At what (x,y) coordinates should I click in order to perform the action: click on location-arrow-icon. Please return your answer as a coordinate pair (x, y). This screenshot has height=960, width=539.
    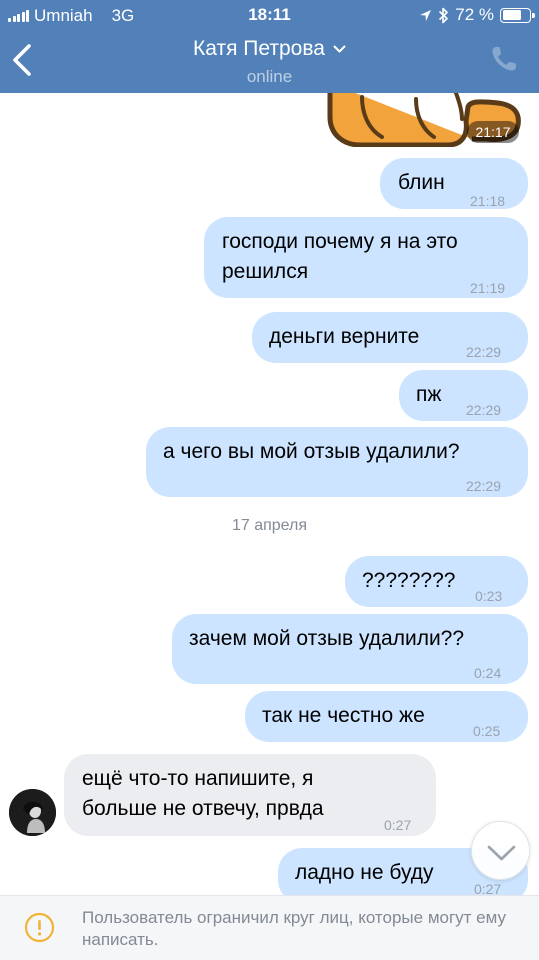
    Looking at the image, I should click on (426, 15).